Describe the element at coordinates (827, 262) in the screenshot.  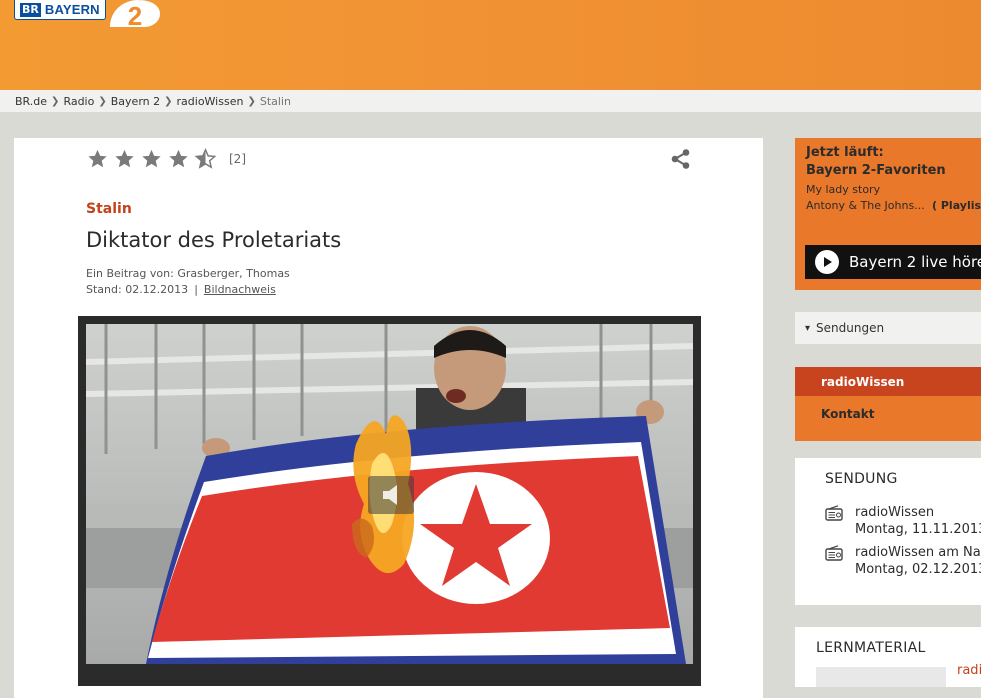
I see `play-icon` at that location.